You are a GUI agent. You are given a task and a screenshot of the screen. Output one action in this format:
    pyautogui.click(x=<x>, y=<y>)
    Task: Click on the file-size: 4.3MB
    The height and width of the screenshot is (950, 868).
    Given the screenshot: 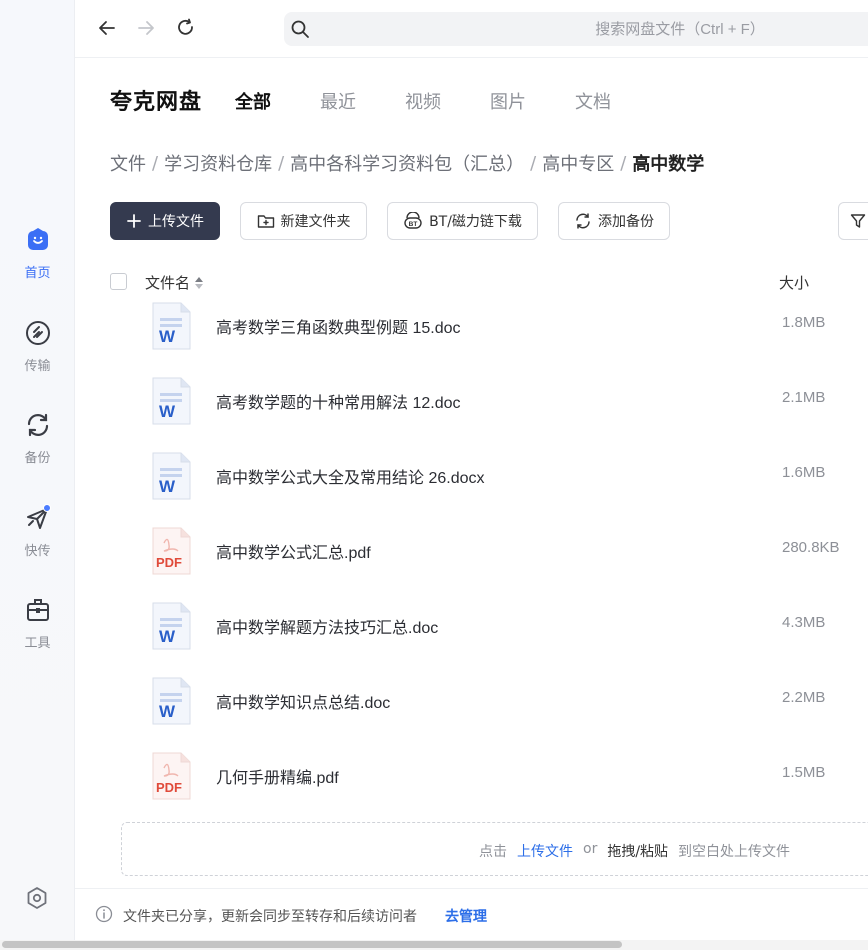 What is the action you would take?
    pyautogui.click(x=804, y=622)
    